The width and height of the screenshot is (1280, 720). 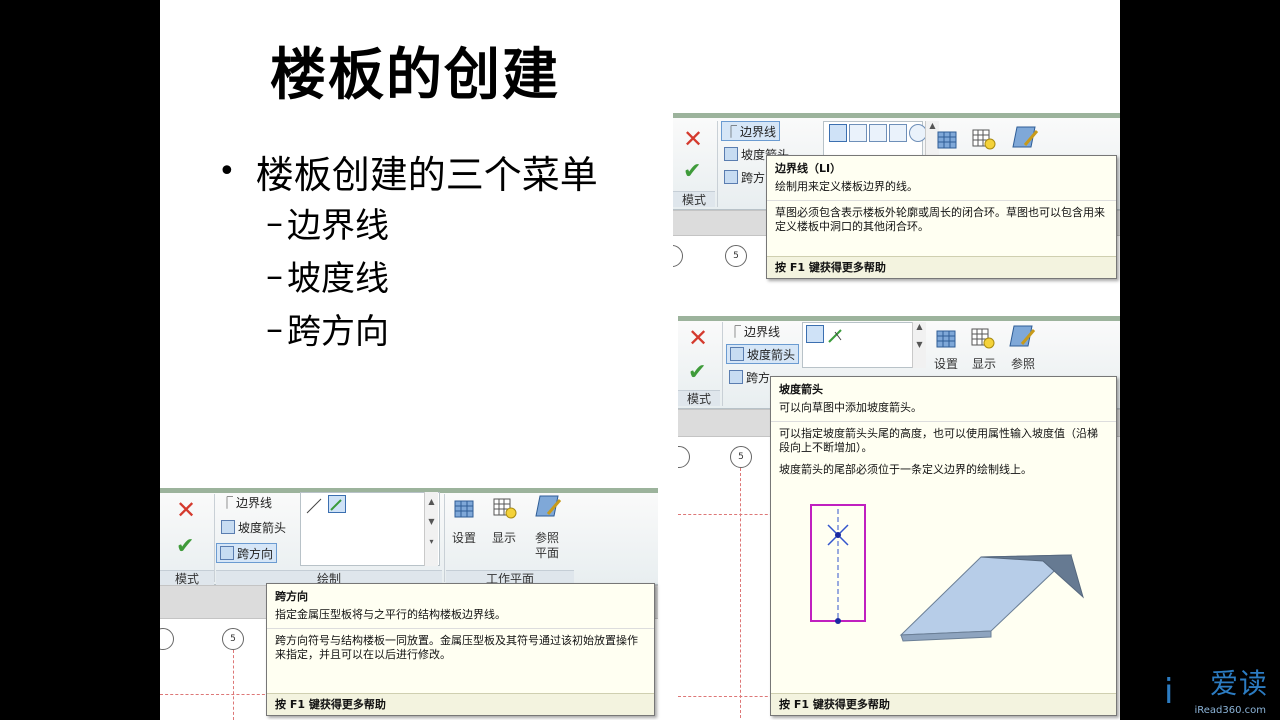 What do you see at coordinates (432, 275) in the screenshot?
I see `sub-item-slope: – 坡度线` at bounding box center [432, 275].